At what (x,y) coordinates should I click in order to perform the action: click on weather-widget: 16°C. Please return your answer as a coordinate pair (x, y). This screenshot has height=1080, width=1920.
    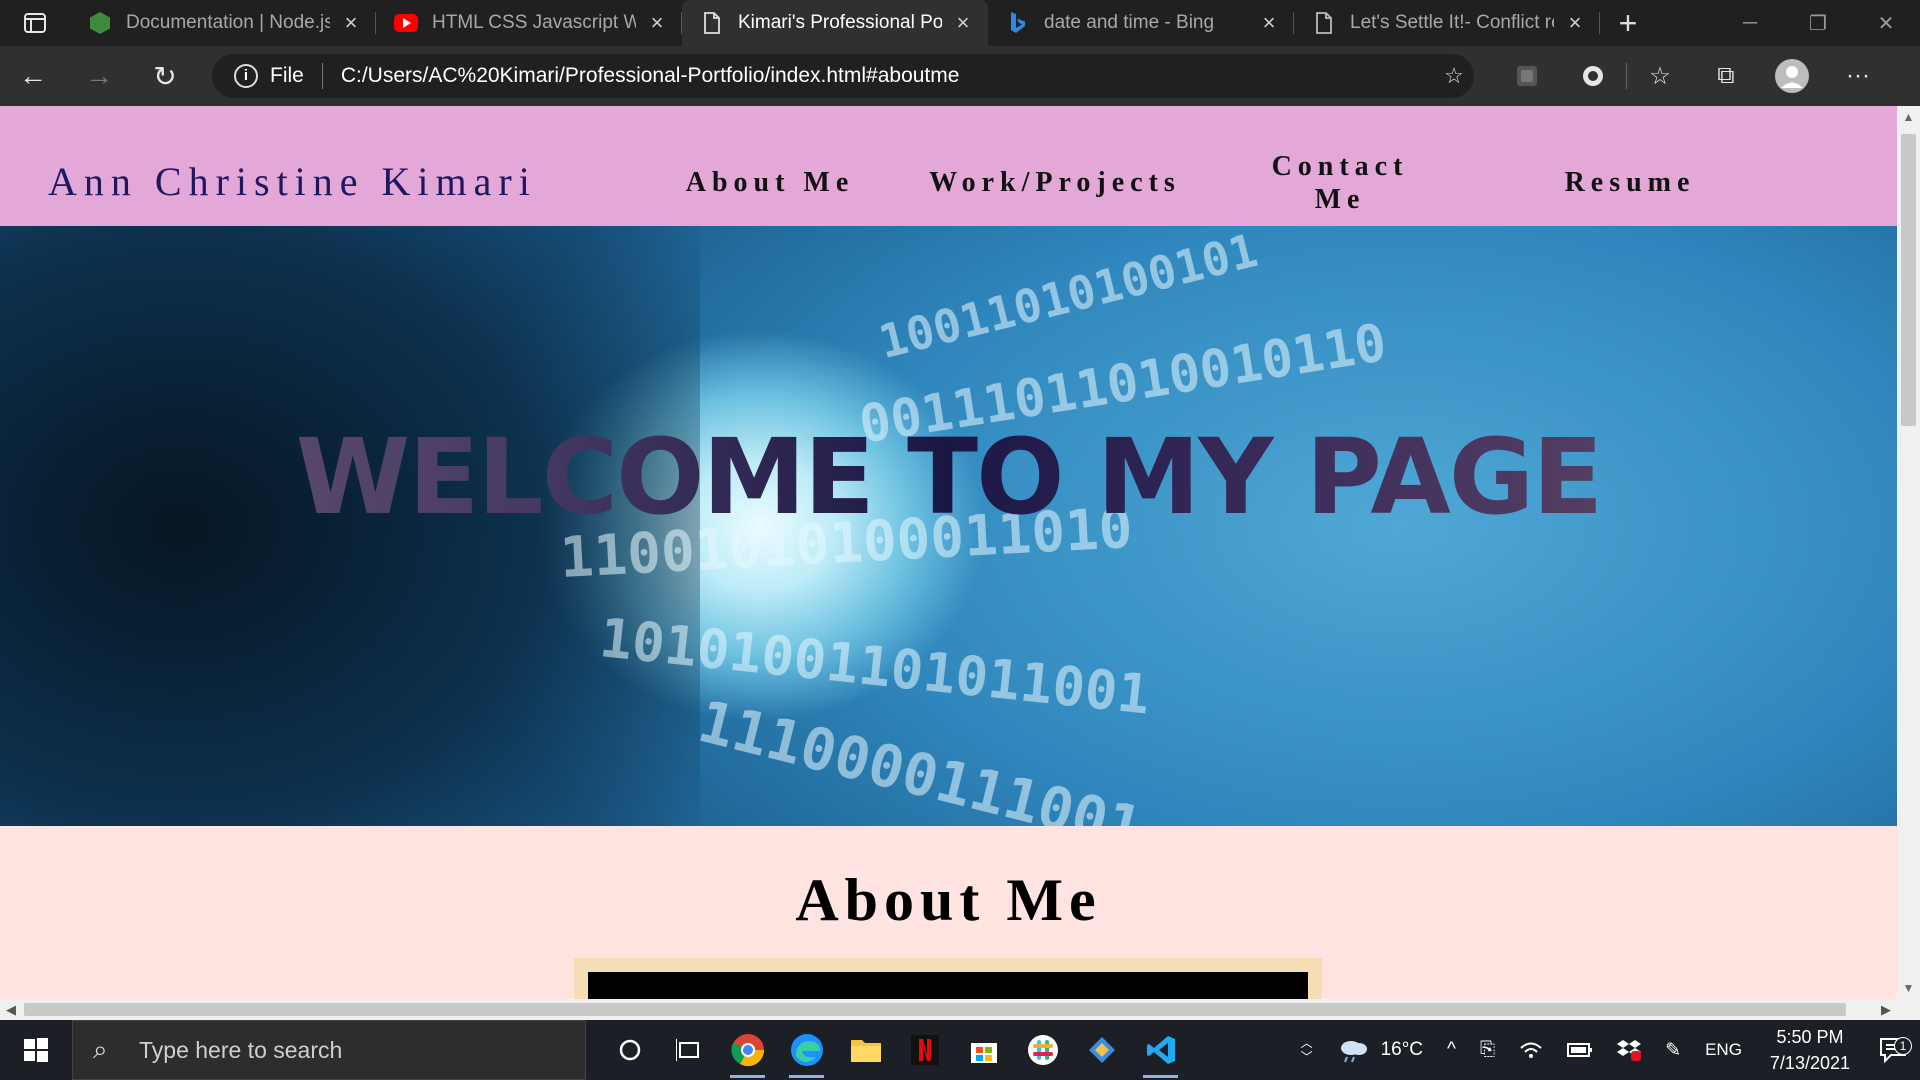
    Looking at the image, I should click on (1380, 1050).